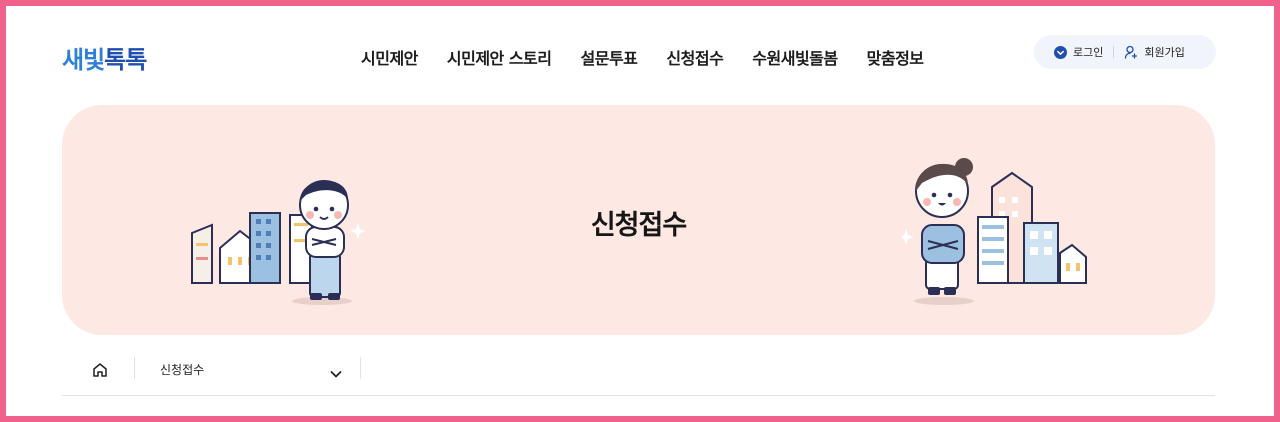 Image resolution: width=1280 pixels, height=422 pixels. Describe the element at coordinates (336, 373) in the screenshot. I see `chevron-down-icon` at that location.